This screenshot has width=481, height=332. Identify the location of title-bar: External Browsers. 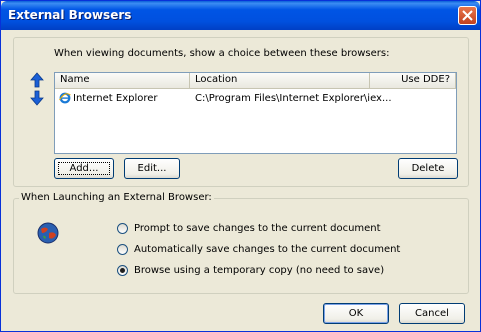
(240, 15).